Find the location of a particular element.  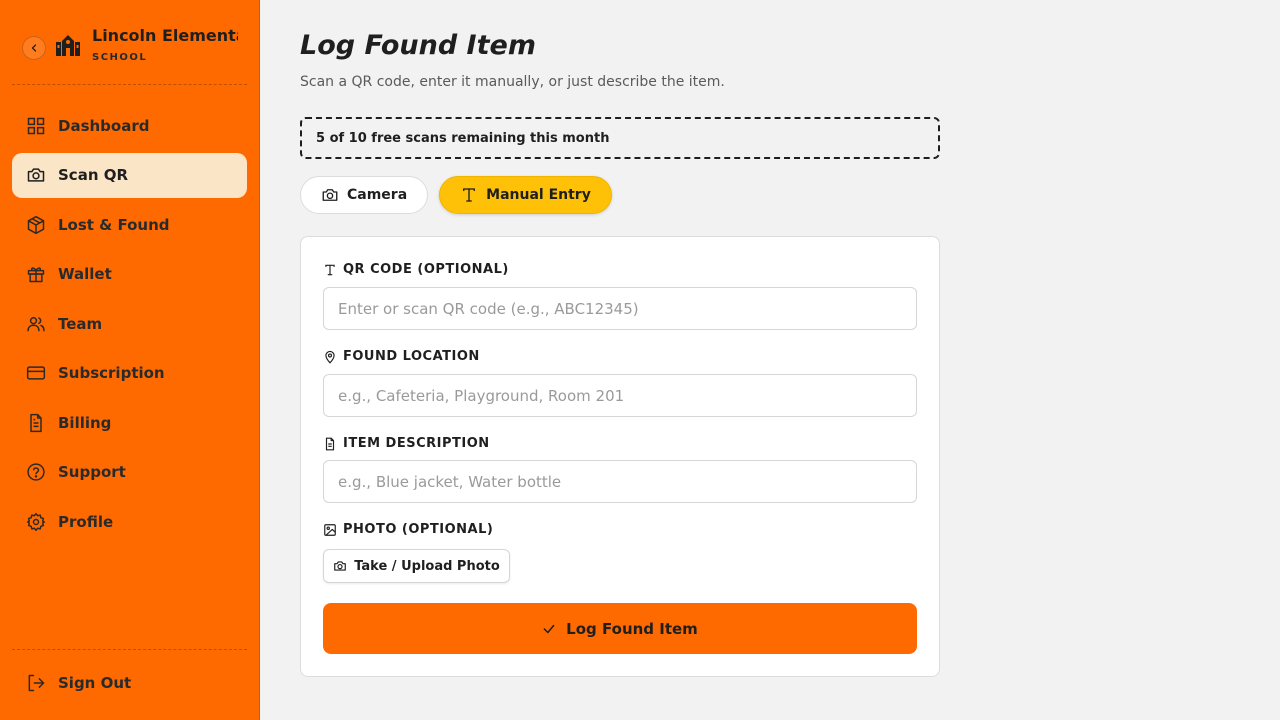

grid-icon is located at coordinates (36, 125).